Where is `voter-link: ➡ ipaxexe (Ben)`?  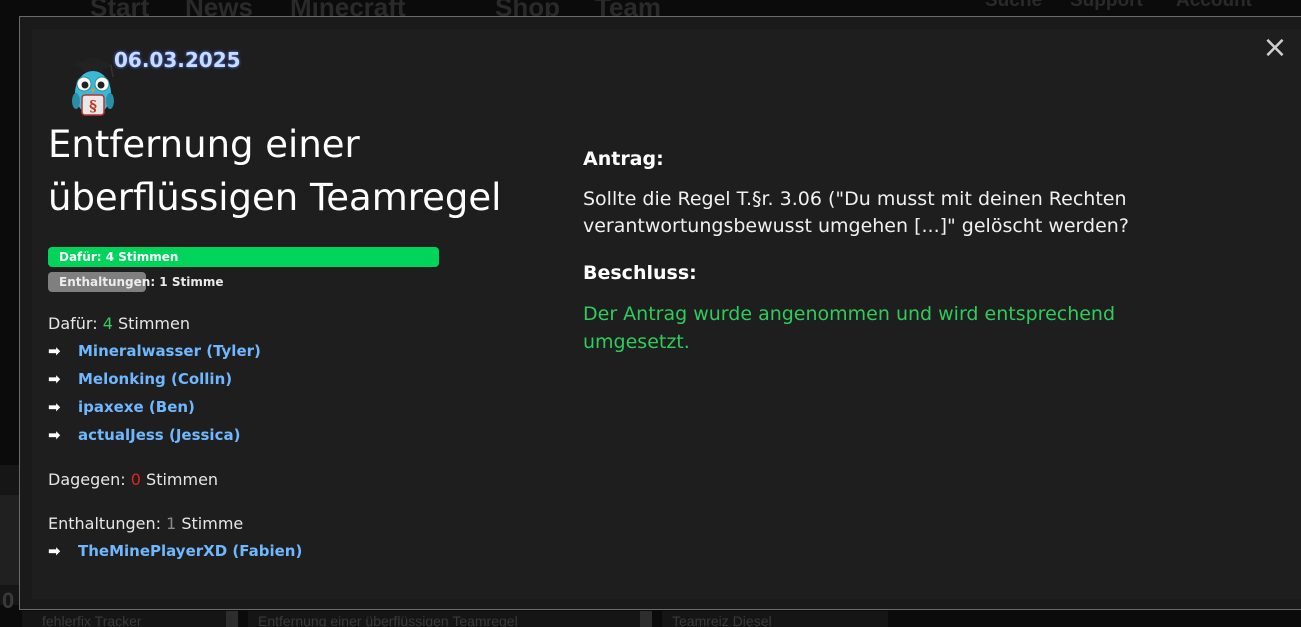
voter-link: ➡ ipaxexe (Ben) is located at coordinates (121, 407).